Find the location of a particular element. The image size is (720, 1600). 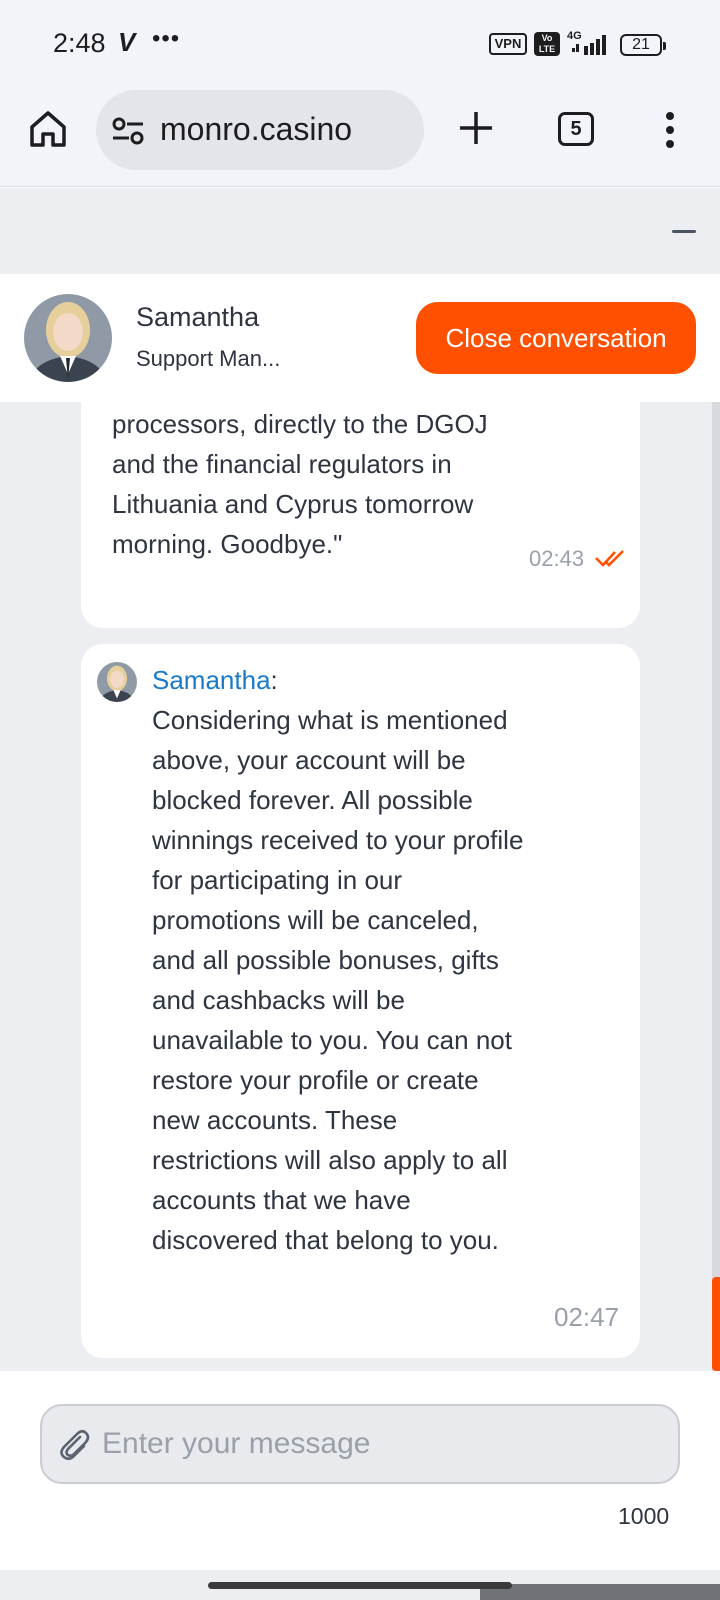

message-input is located at coordinates (382, 1444).